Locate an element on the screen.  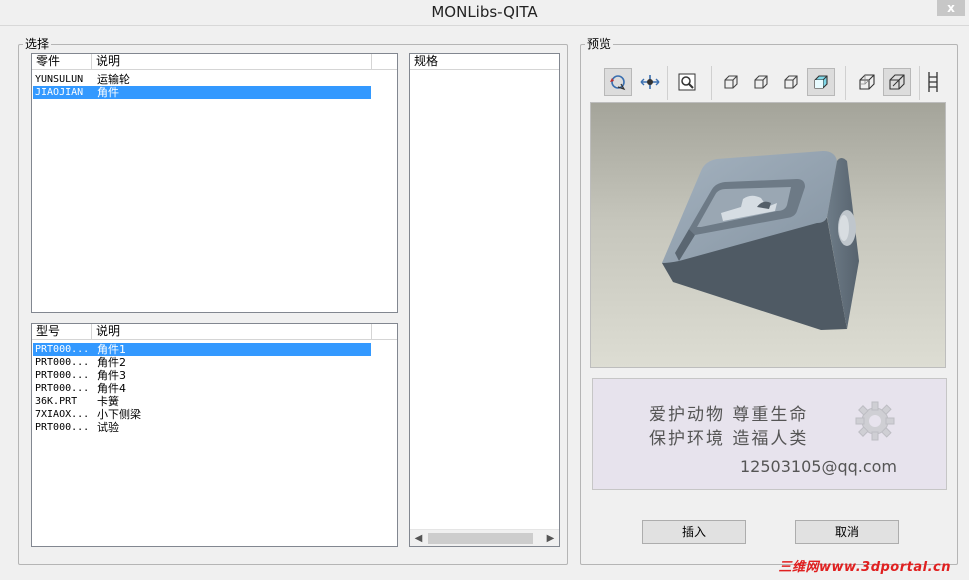
wireframe-view-icon is located at coordinates (867, 82).